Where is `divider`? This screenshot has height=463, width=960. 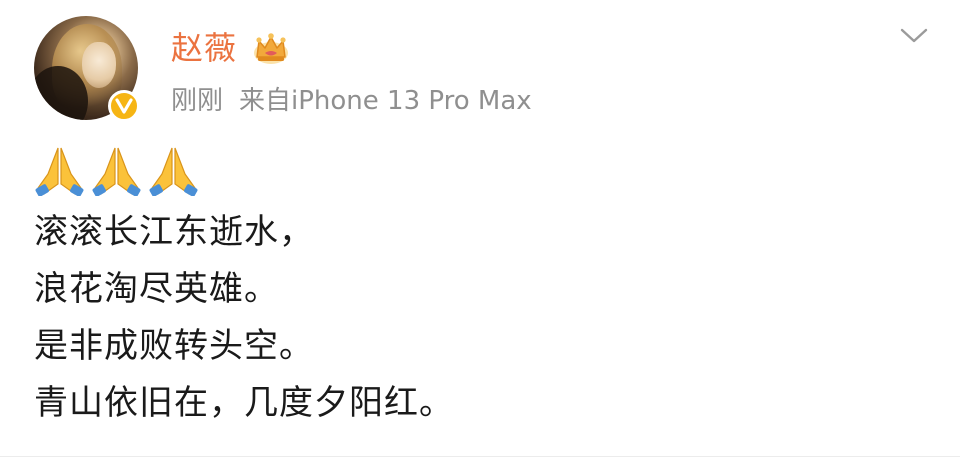
divider is located at coordinates (480, 456).